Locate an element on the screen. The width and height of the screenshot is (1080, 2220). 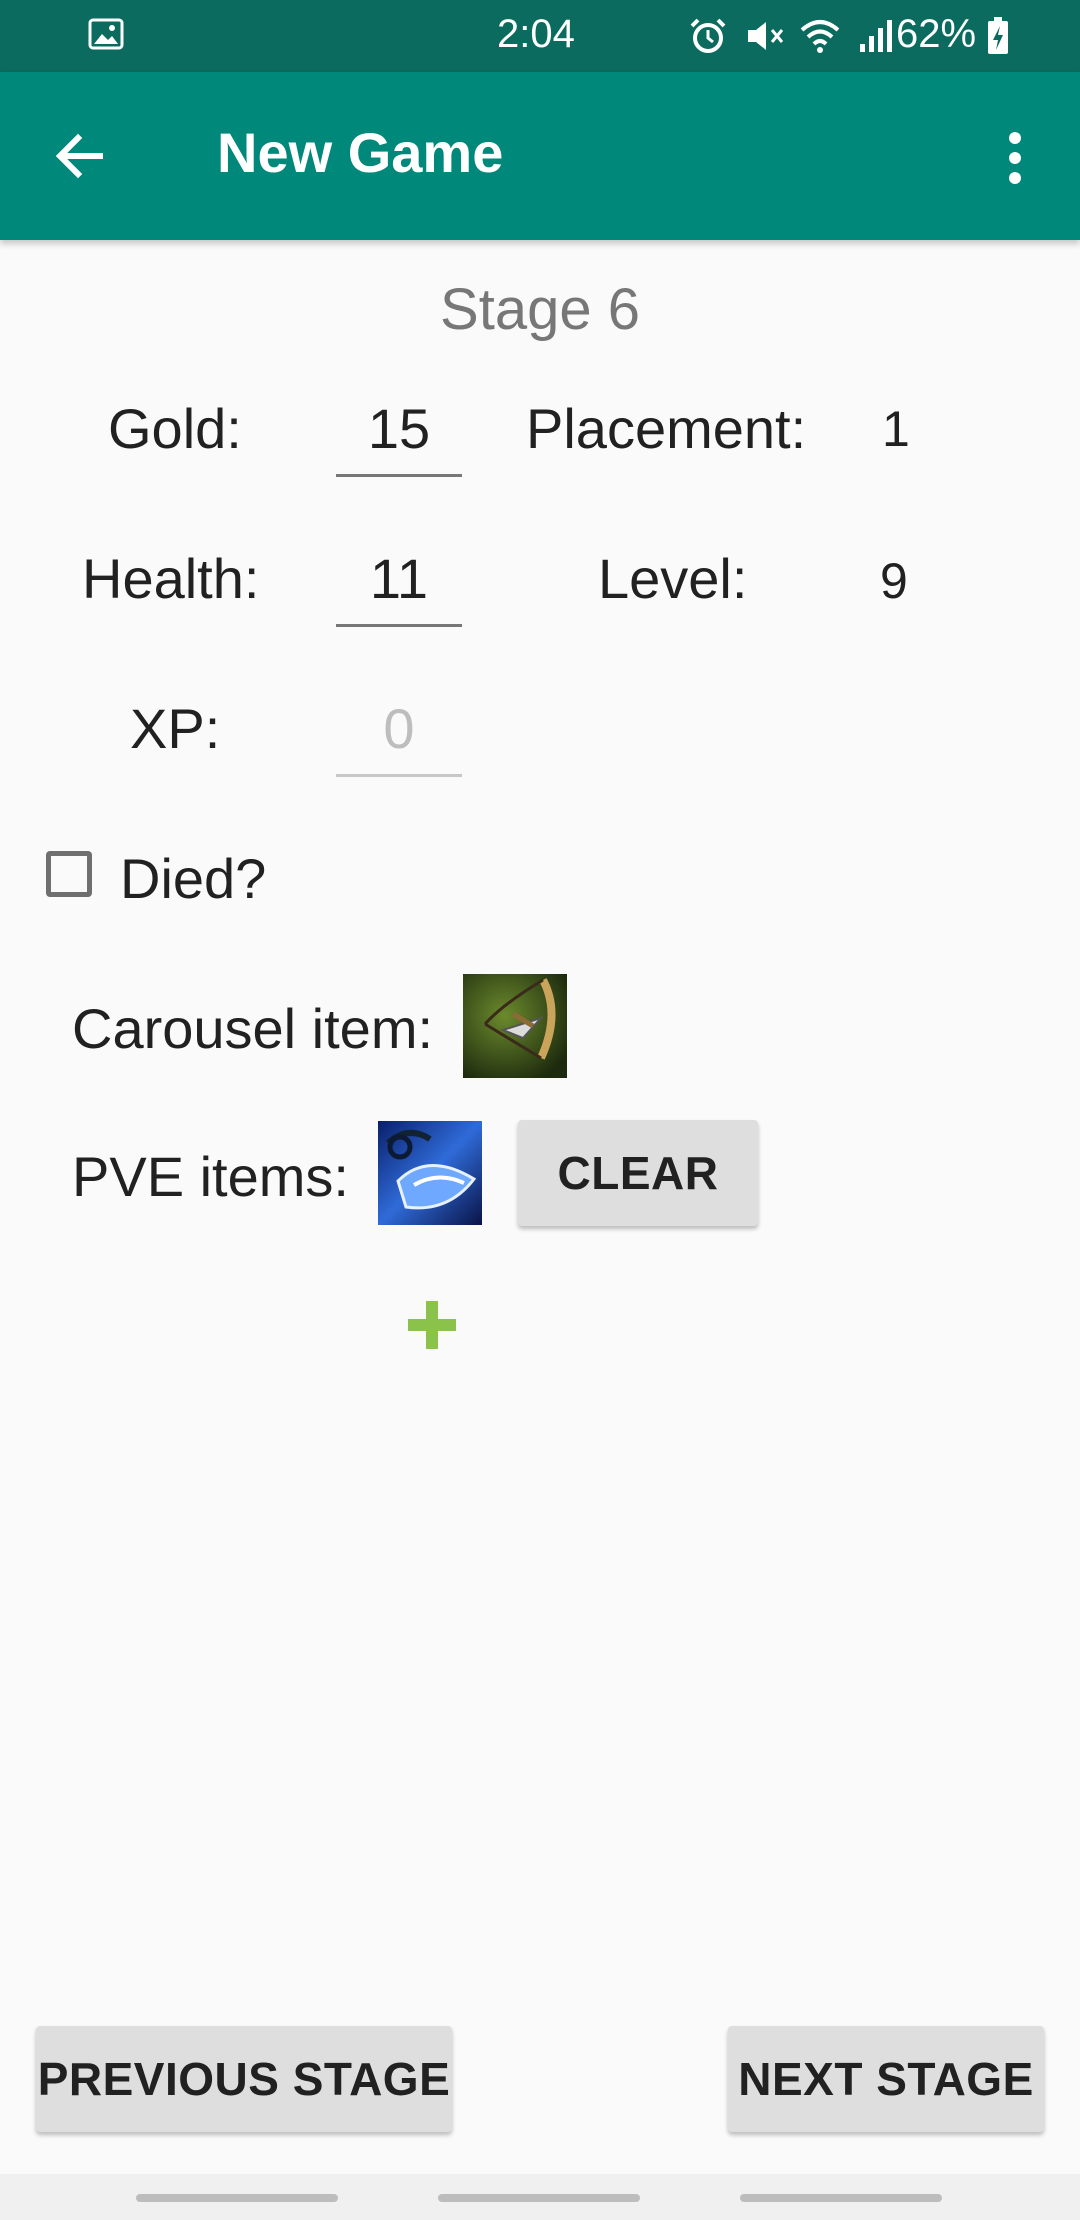
image-icon is located at coordinates (106, 34).